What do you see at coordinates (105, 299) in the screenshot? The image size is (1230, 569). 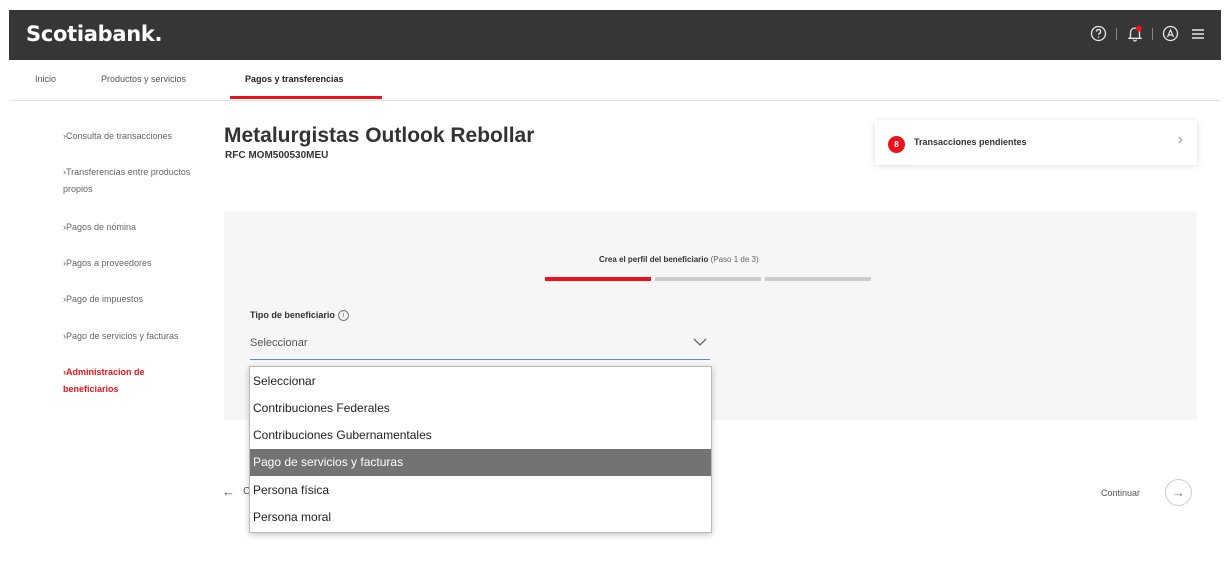 I see `sidebar-item-label: Pago de impuestos` at bounding box center [105, 299].